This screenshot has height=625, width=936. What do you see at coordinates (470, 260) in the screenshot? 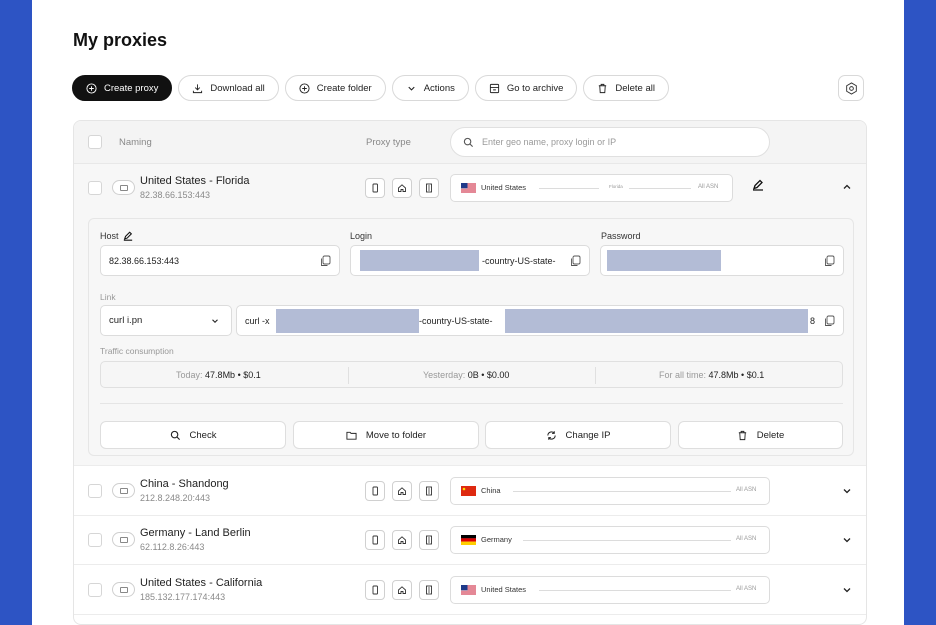
I see `login-field: -country-US-state-` at bounding box center [470, 260].